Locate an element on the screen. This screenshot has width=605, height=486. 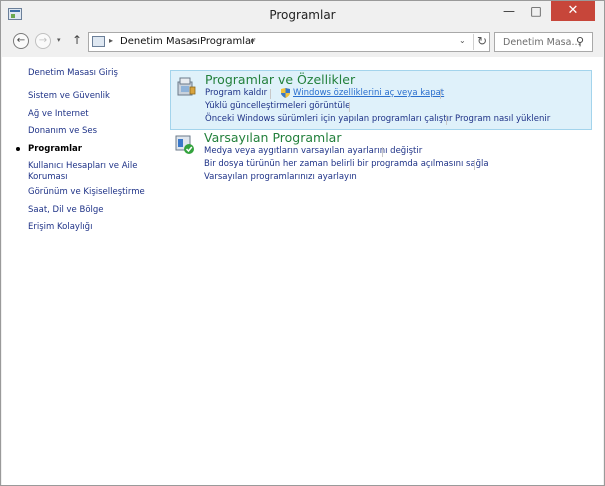
default-programs-icon is located at coordinates (184, 144).